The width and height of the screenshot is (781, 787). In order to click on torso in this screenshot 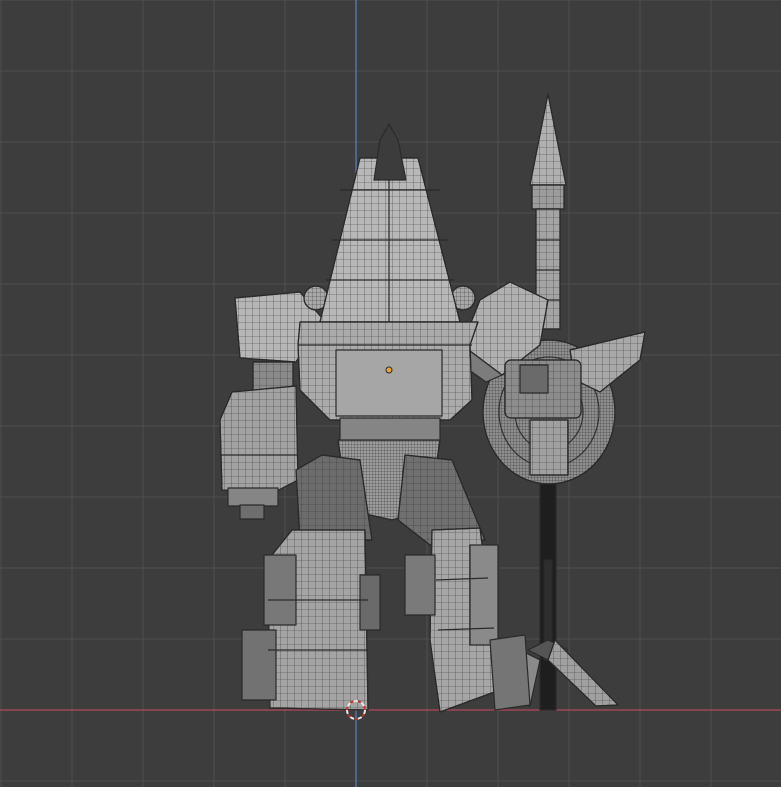, I will do `click(388, 272)`.